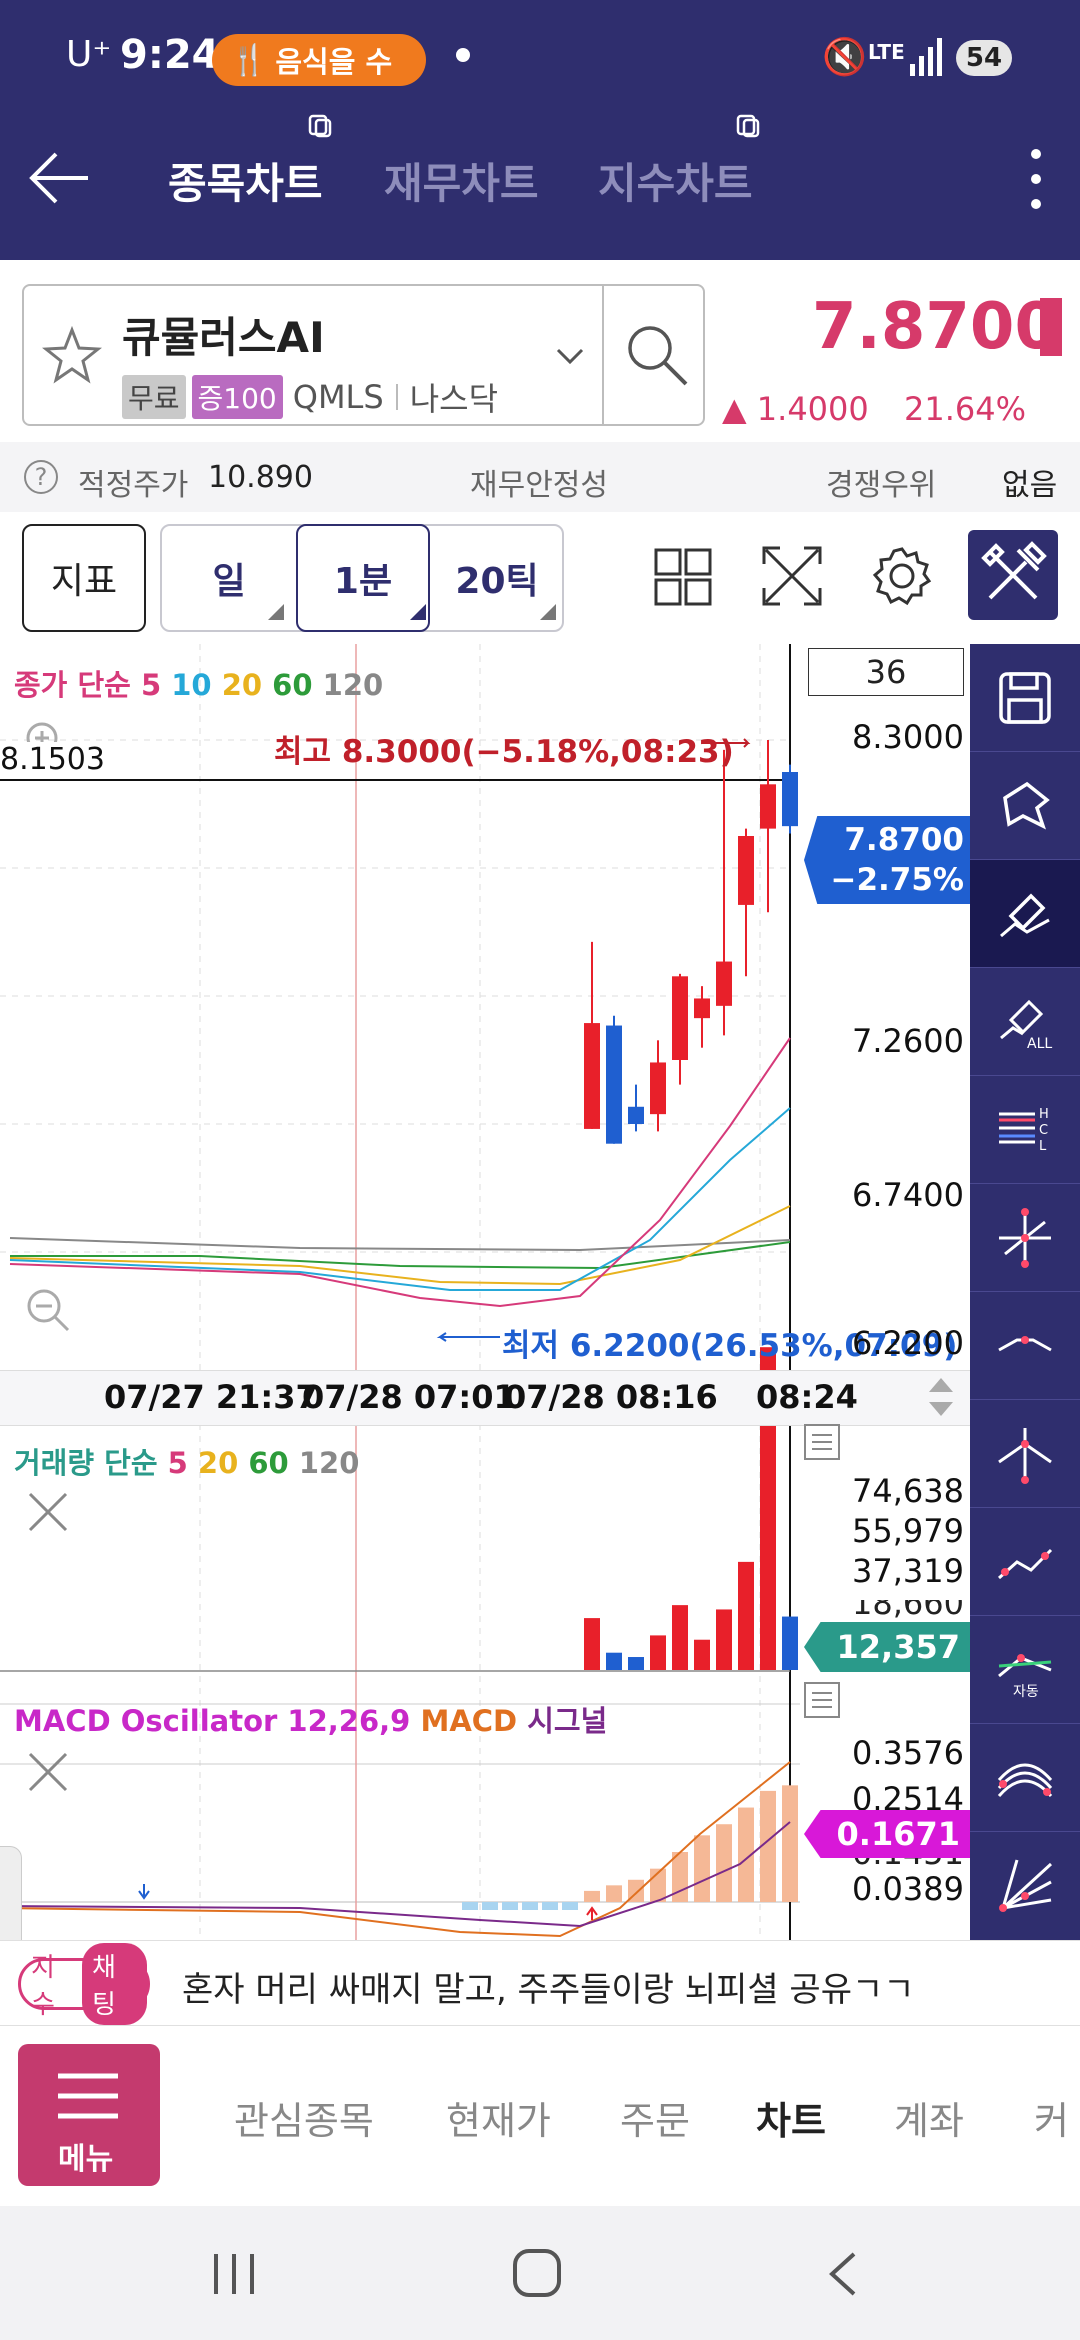  I want to click on nav-more: 커, so click(1051, 2121).